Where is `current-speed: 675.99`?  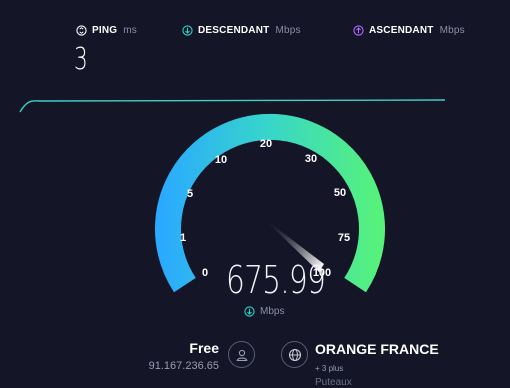 current-speed: 675.99 is located at coordinates (276, 280).